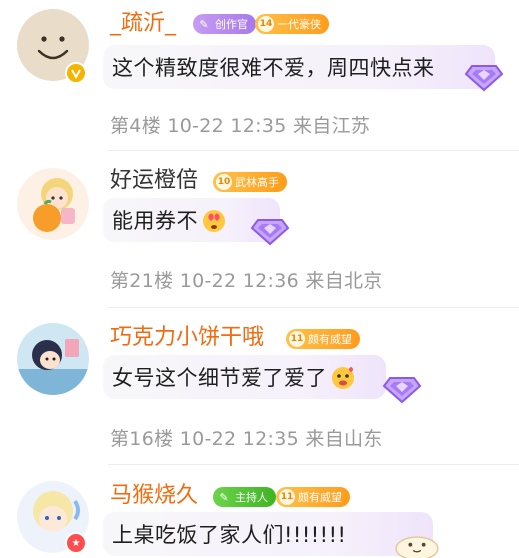 This screenshot has width=519, height=558. I want to click on comment-bubble: 女号这个细节爱了爱了, so click(244, 377).